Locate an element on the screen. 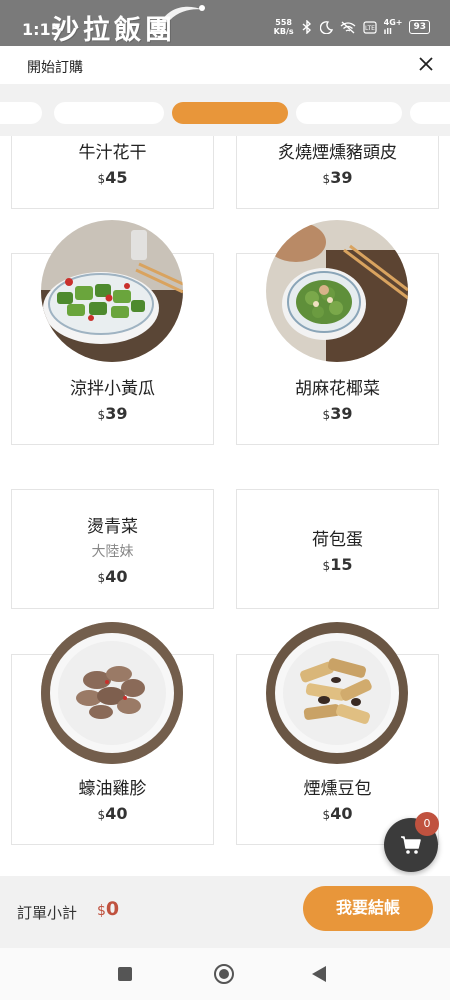  subtotal-amount: $0 is located at coordinates (108, 909).